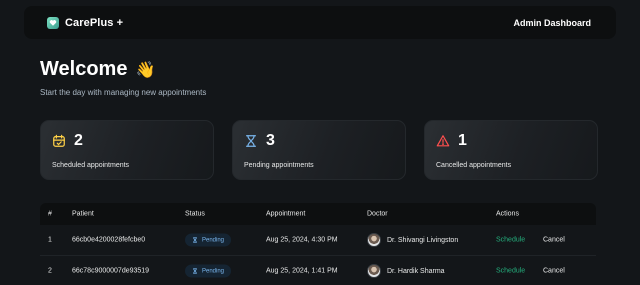 The width and height of the screenshot is (640, 285). I want to click on appointment-date: Aug 25, 2024, 4:30 PM, so click(302, 240).